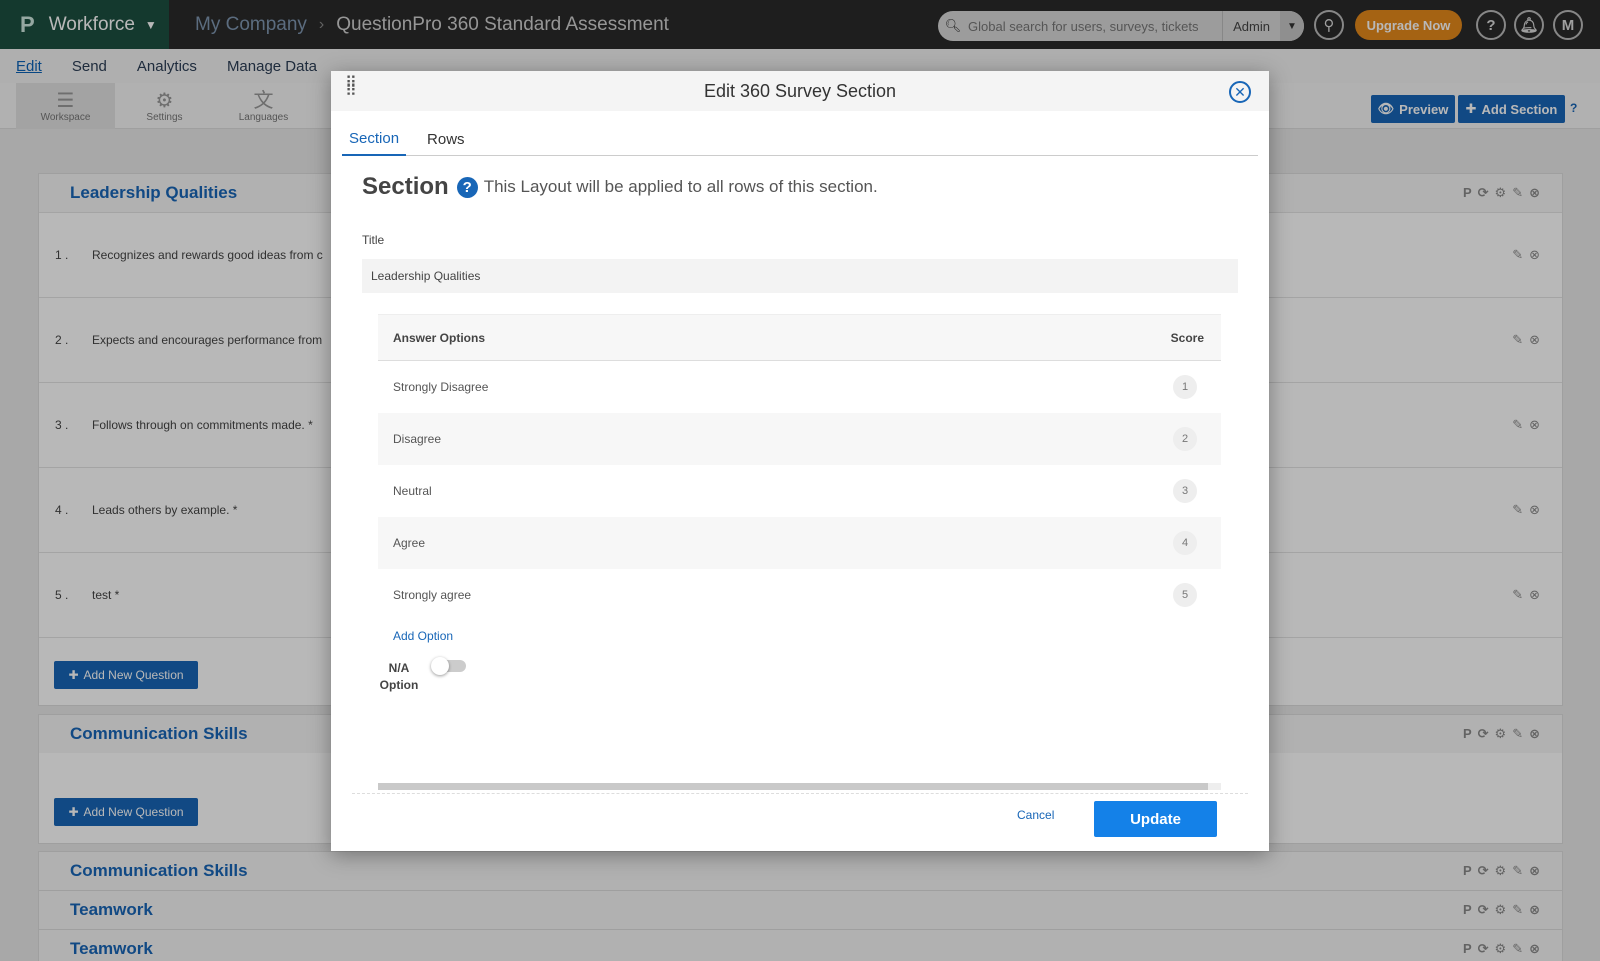 The height and width of the screenshot is (961, 1600). Describe the element at coordinates (799, 387) in the screenshot. I see `answer-option-row: Strongly Disagree 1` at that location.